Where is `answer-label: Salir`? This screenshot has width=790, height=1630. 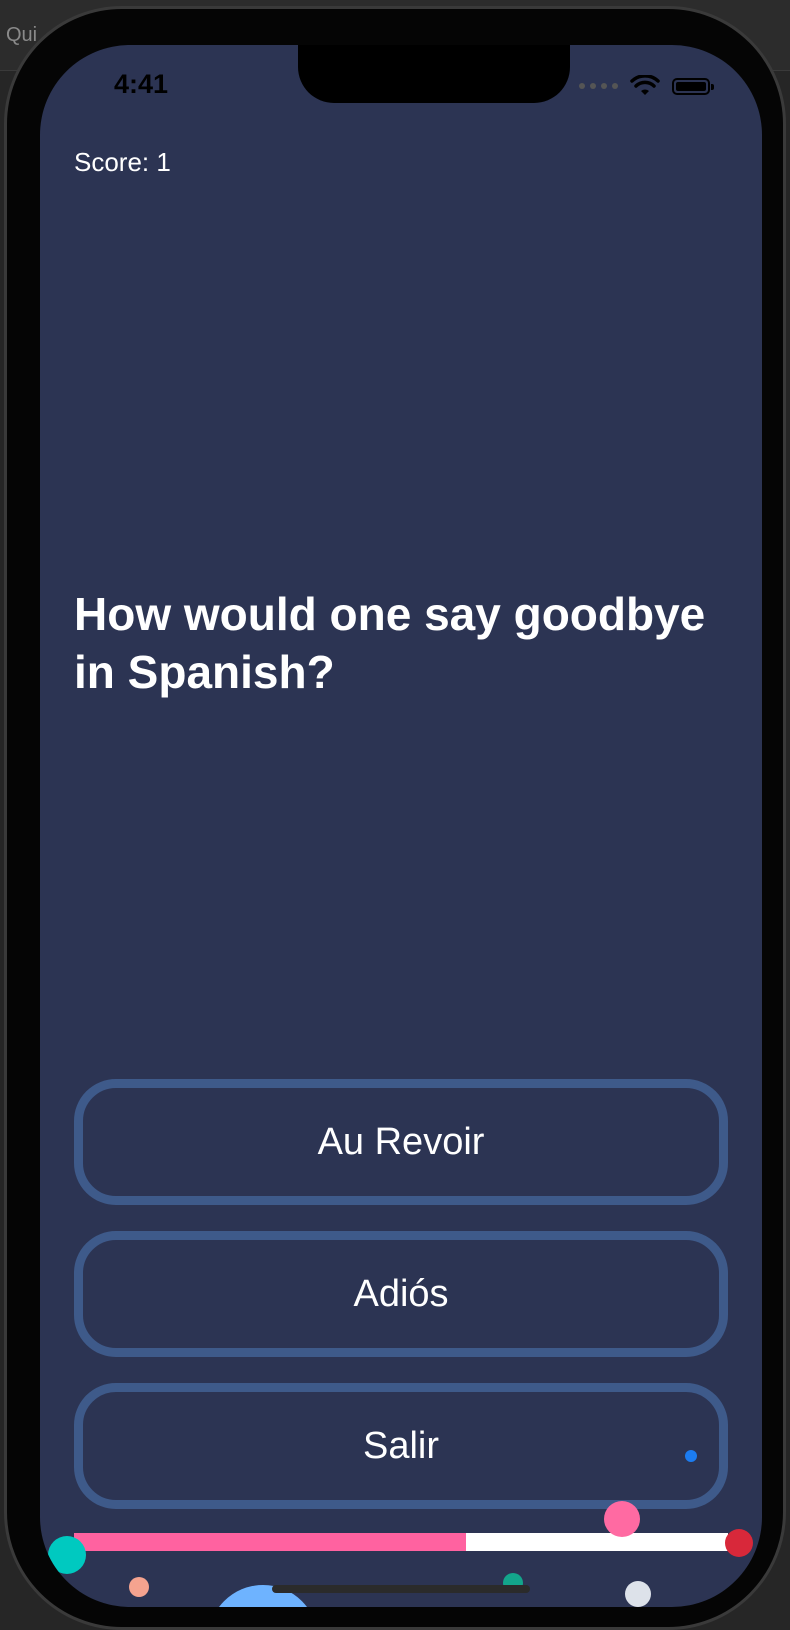
answer-label: Salir is located at coordinates (401, 1445).